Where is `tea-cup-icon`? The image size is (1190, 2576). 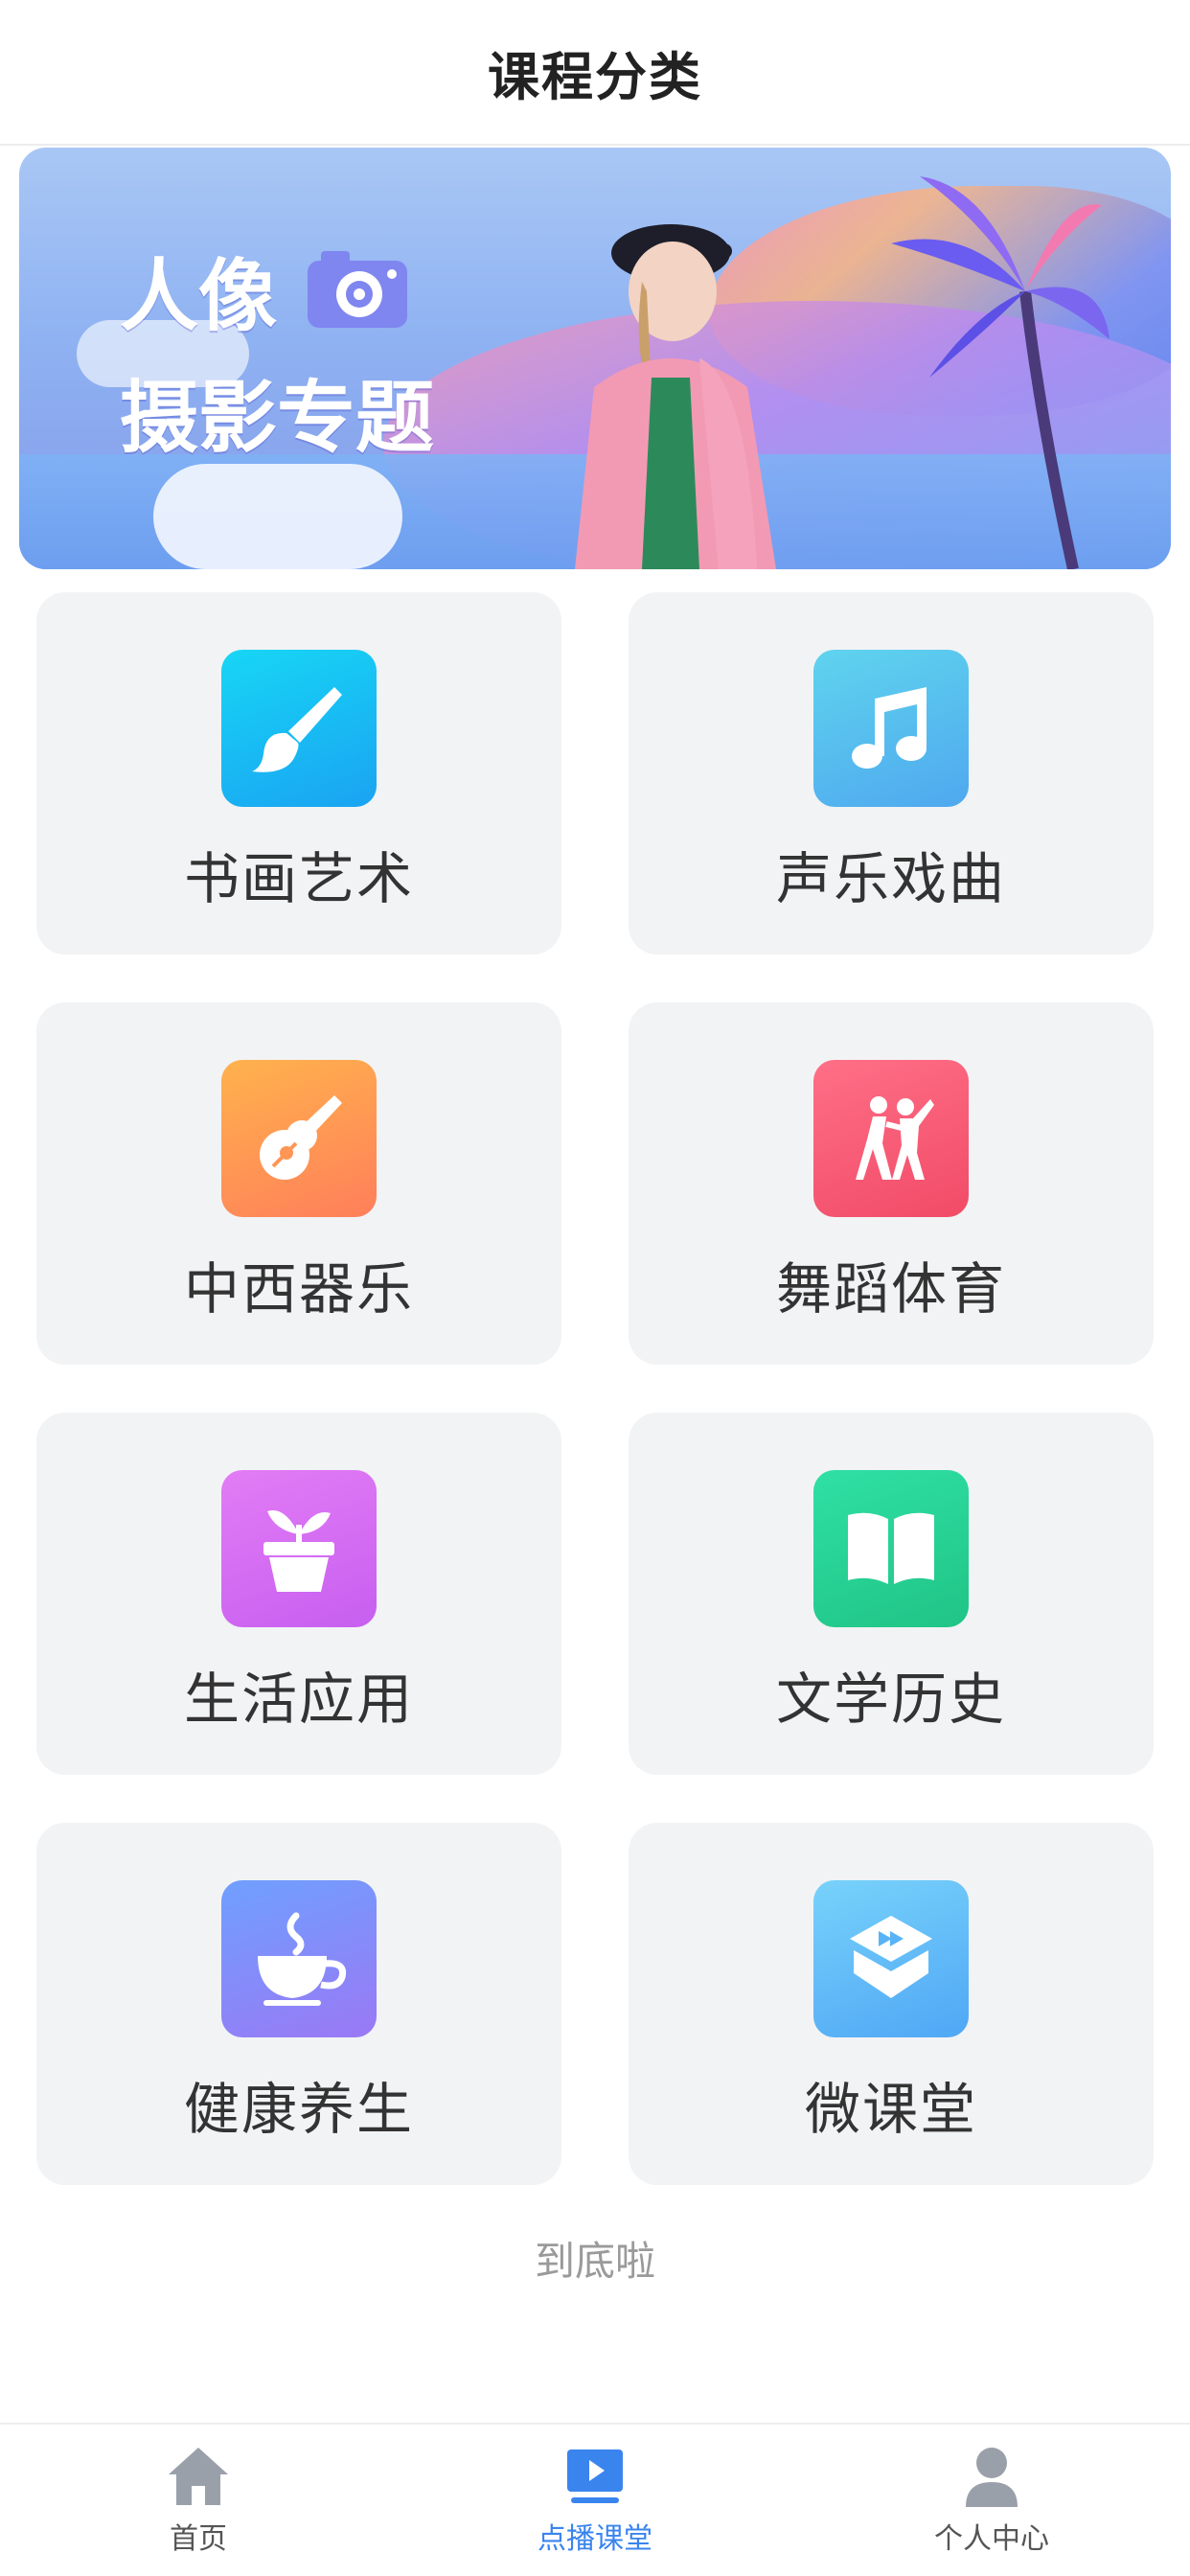 tea-cup-icon is located at coordinates (303, 1959).